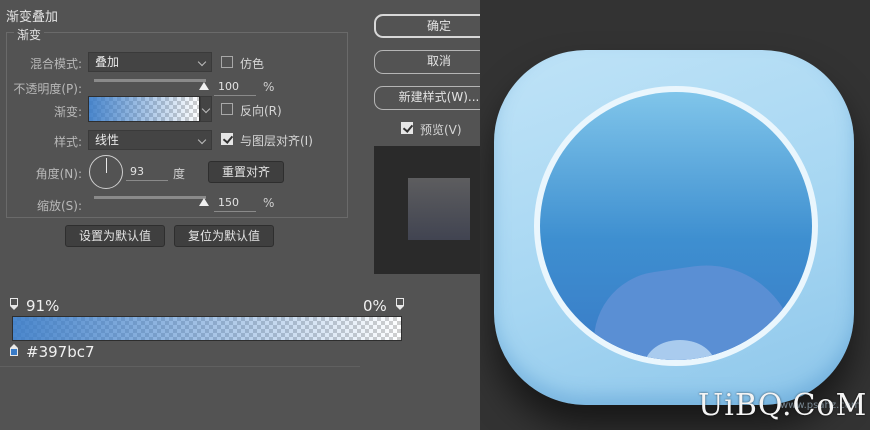  What do you see at coordinates (59, 206) in the screenshot?
I see `scale-label: 缩放(S):` at bounding box center [59, 206].